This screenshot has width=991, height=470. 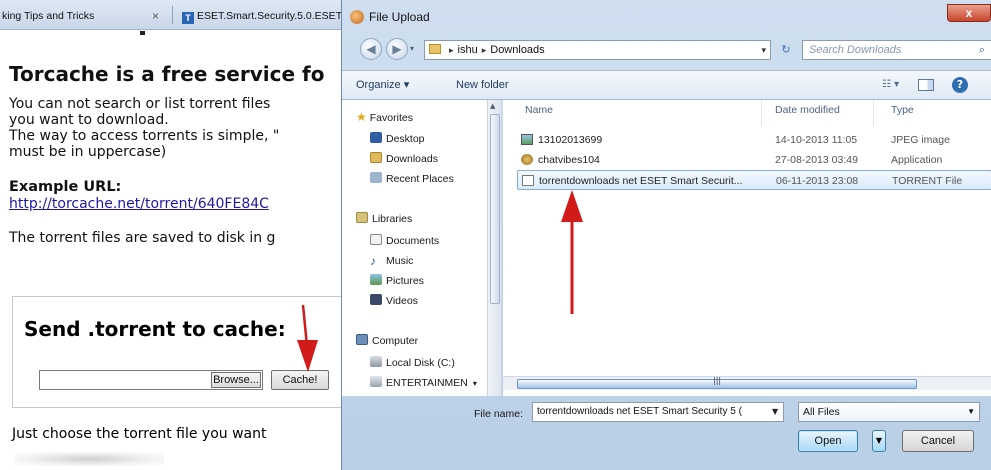 What do you see at coordinates (495, 209) in the screenshot?
I see `nav-scrollbar-thumb` at bounding box center [495, 209].